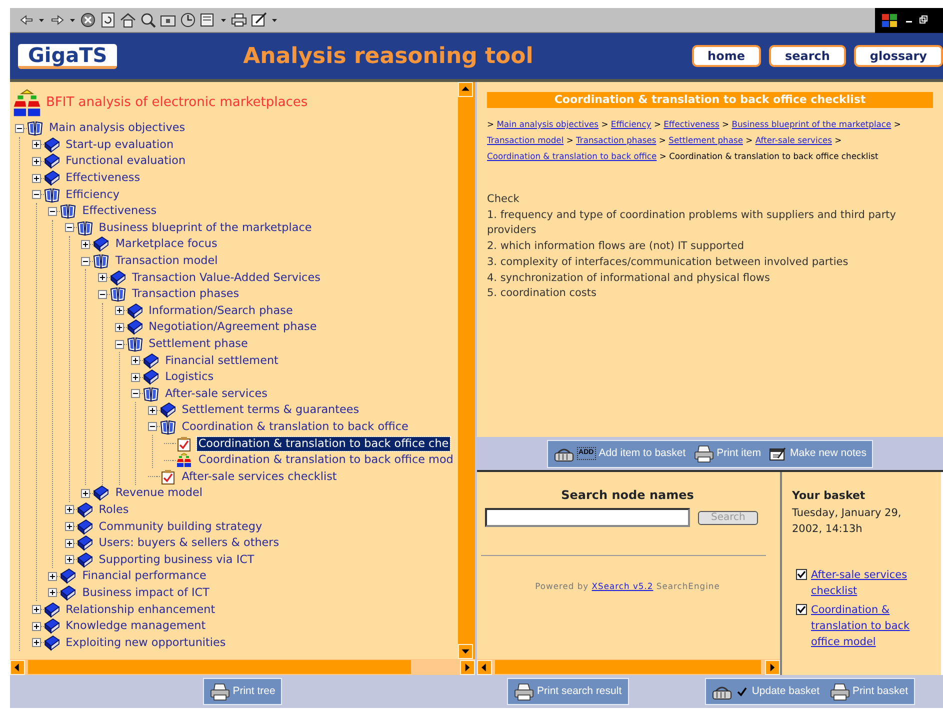 Image resolution: width=943 pixels, height=711 pixels. What do you see at coordinates (205, 227) in the screenshot?
I see `tree-item: Business blueprint of the marketplace` at bounding box center [205, 227].